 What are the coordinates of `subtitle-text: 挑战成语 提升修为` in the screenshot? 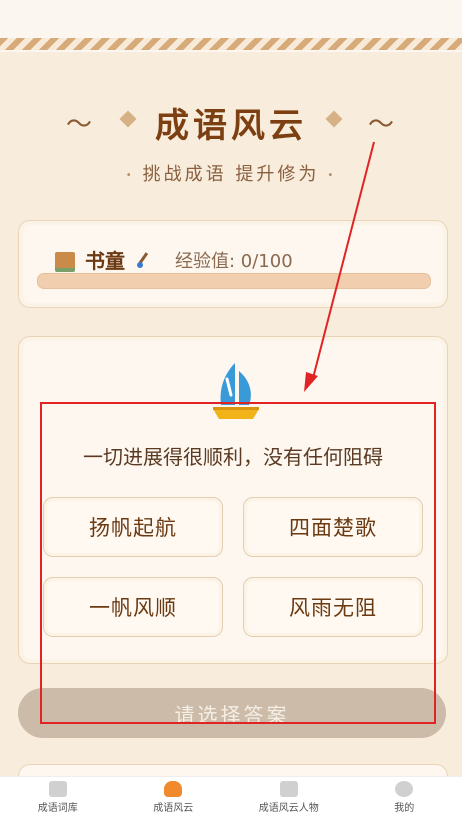 It's located at (231, 174).